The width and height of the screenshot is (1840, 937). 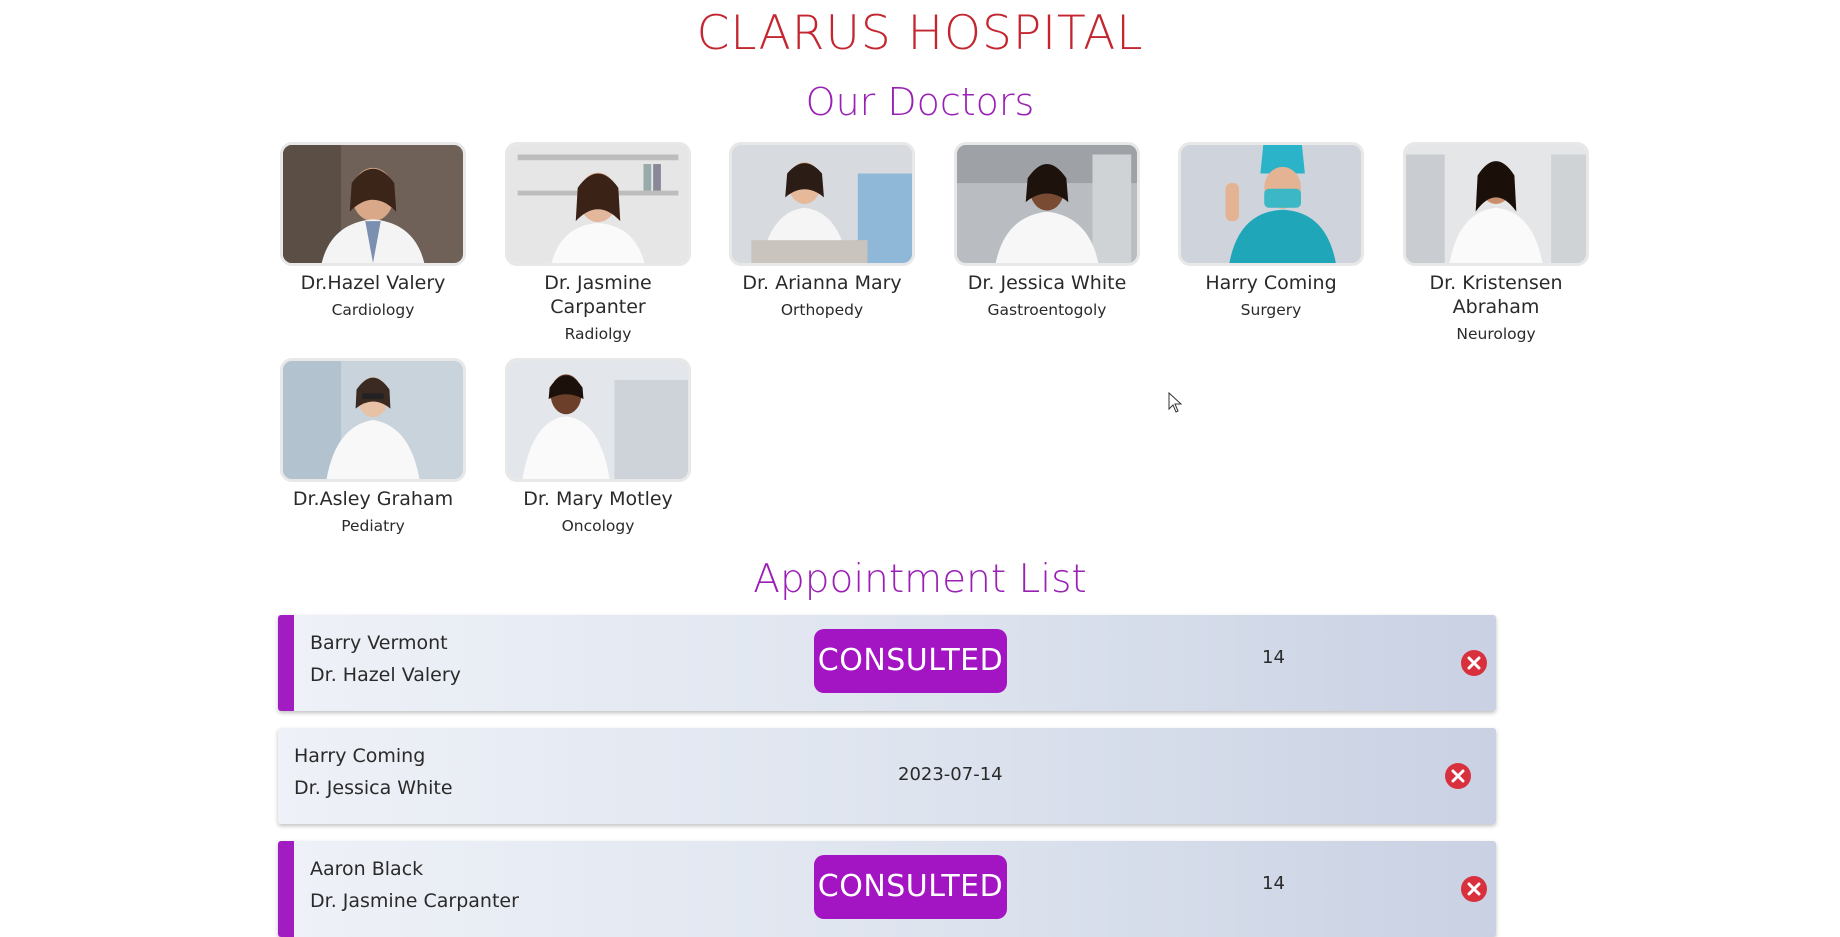 I want to click on doctor-specialty: Surgery, so click(x=1271, y=310).